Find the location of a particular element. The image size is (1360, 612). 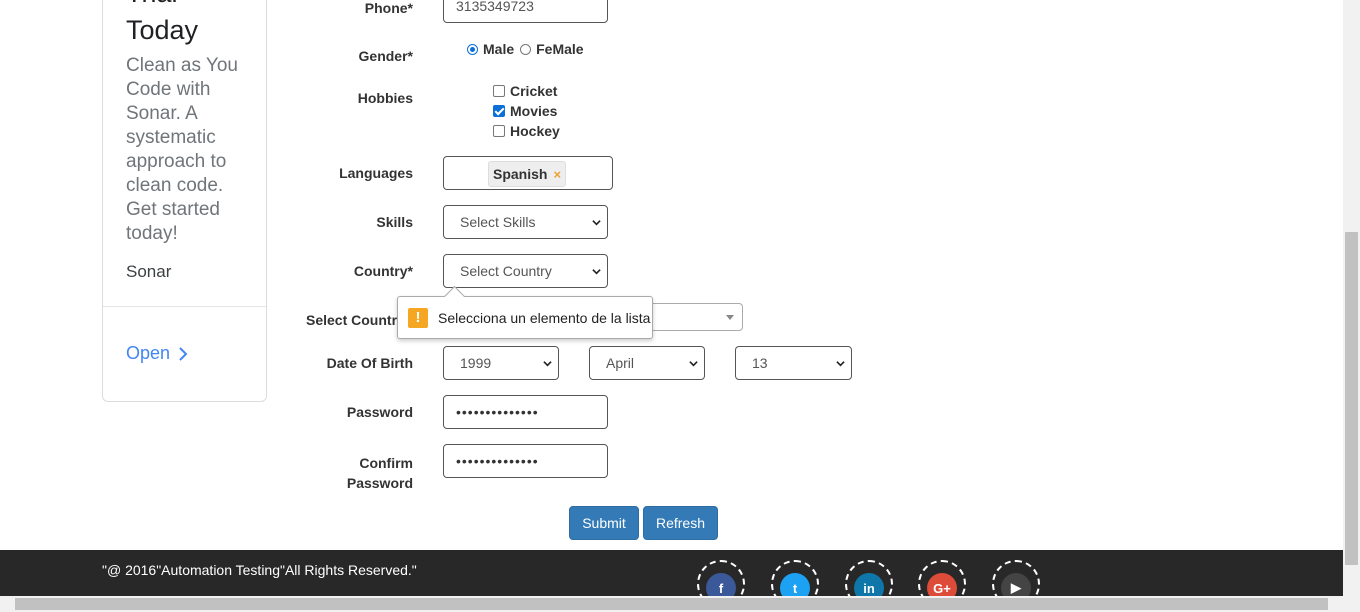

tooltip-text: Selecciona un elemento de la lista is located at coordinates (544, 317).